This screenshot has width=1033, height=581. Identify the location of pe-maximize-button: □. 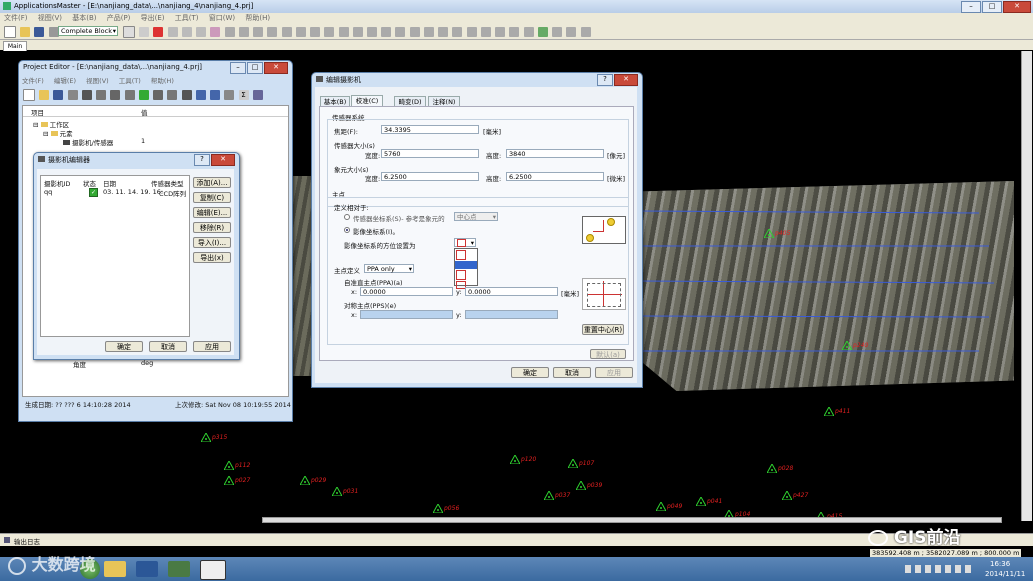
(255, 68).